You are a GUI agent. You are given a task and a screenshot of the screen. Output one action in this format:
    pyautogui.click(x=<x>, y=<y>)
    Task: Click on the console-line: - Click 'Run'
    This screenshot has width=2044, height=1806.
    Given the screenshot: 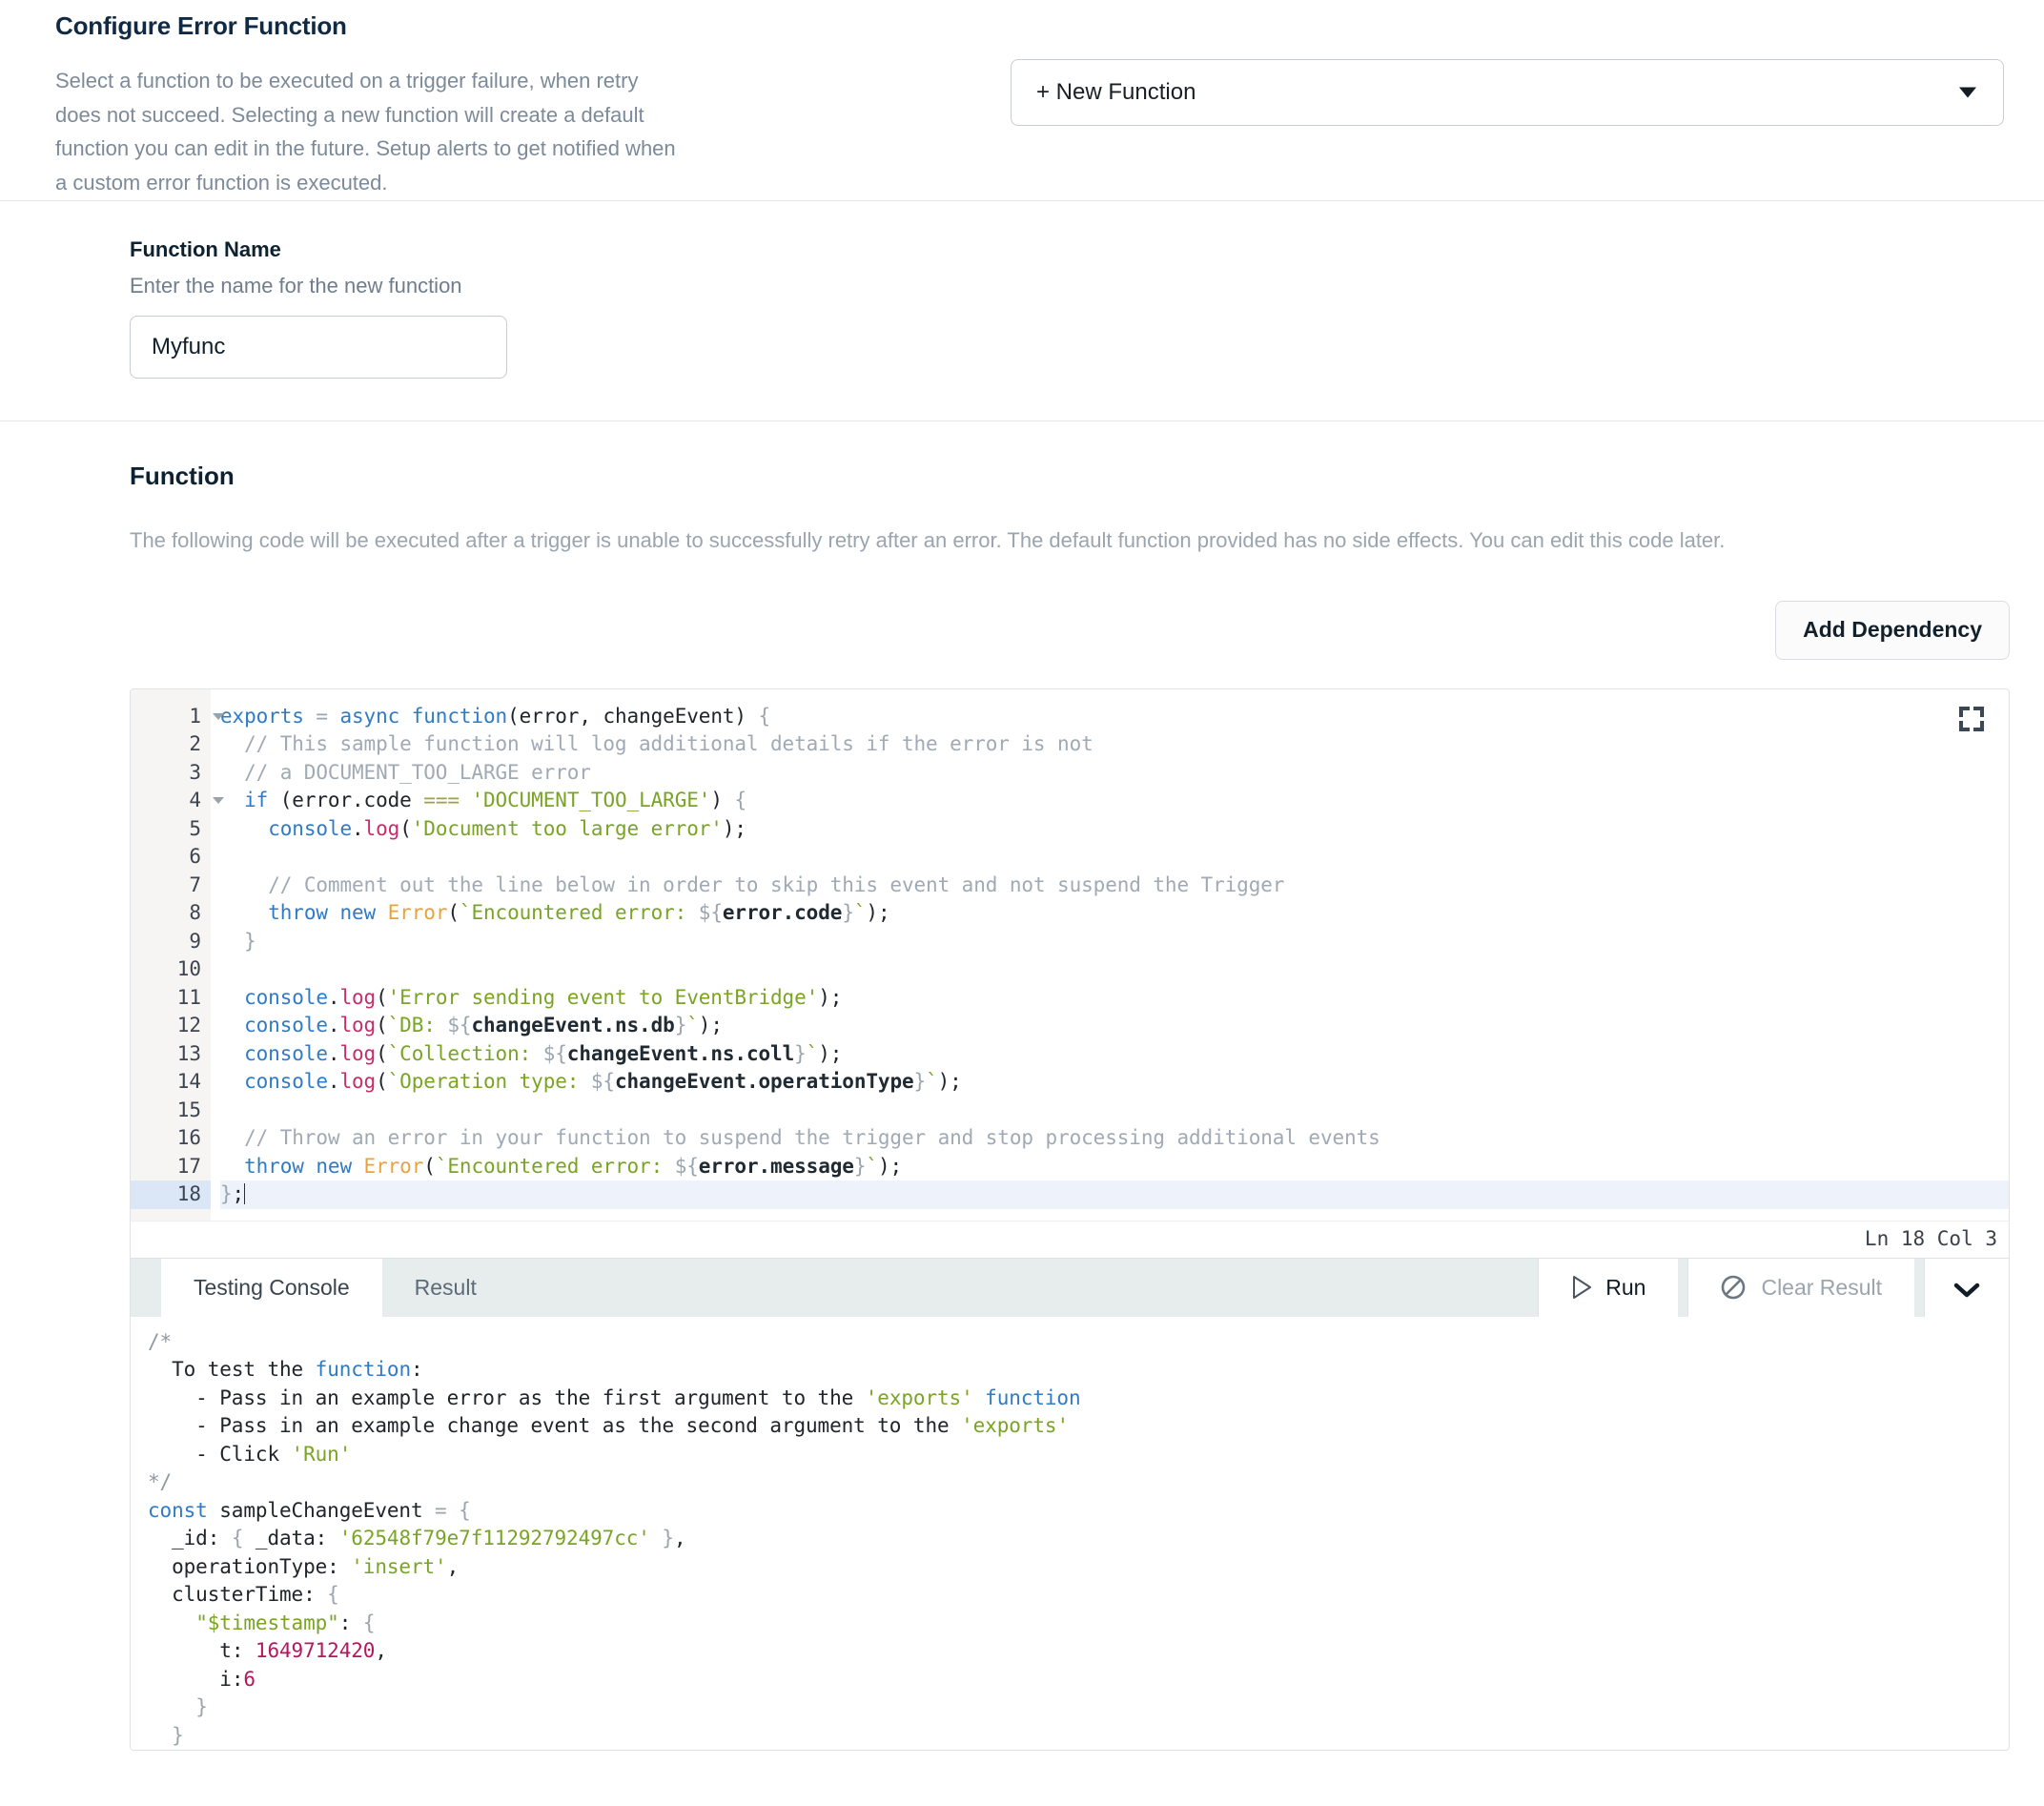 What is the action you would take?
    pyautogui.click(x=250, y=1454)
    